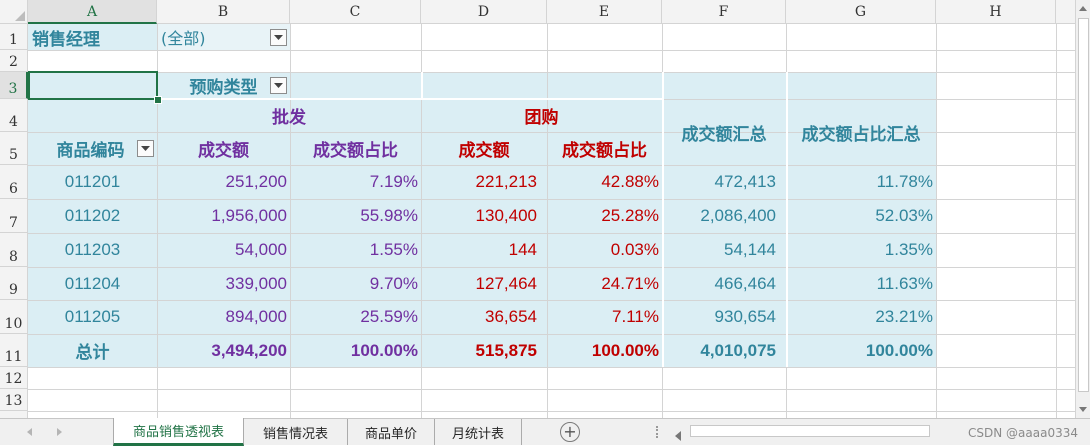 Image resolution: width=1090 pixels, height=446 pixels. What do you see at coordinates (93, 85) in the screenshot?
I see `active-cell-selection` at bounding box center [93, 85].